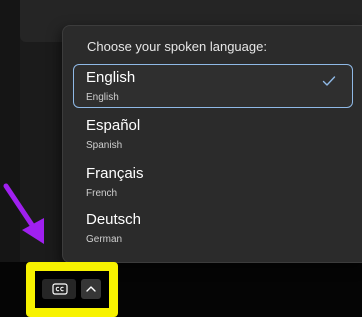  What do you see at coordinates (23, 213) in the screenshot?
I see `annotation-arrow-icon` at bounding box center [23, 213].